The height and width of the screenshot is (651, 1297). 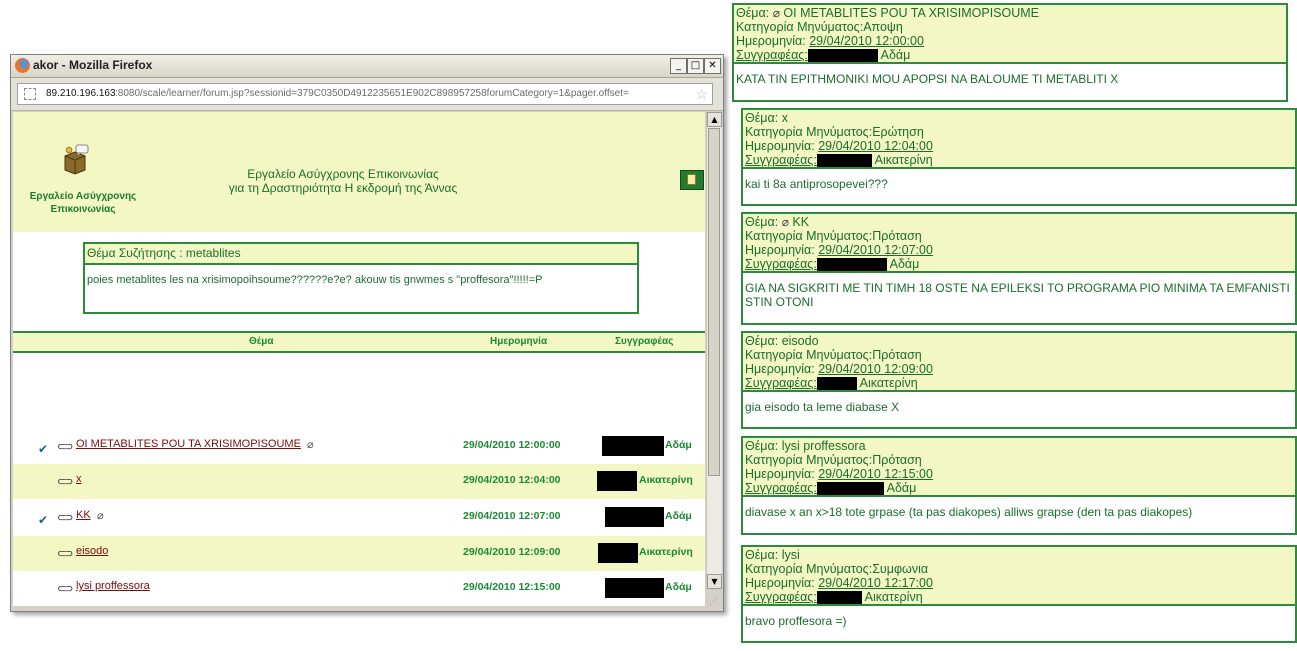 I want to click on date-value: 29/04/2010 12:15:00, so click(x=875, y=474).